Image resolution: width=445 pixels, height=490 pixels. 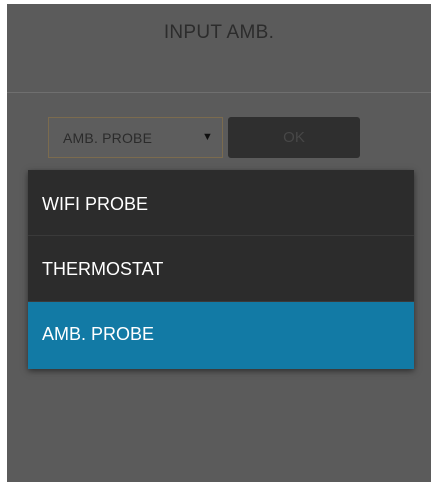 I want to click on menu-option-amb-probe: AMB. PROBE, so click(x=221, y=335).